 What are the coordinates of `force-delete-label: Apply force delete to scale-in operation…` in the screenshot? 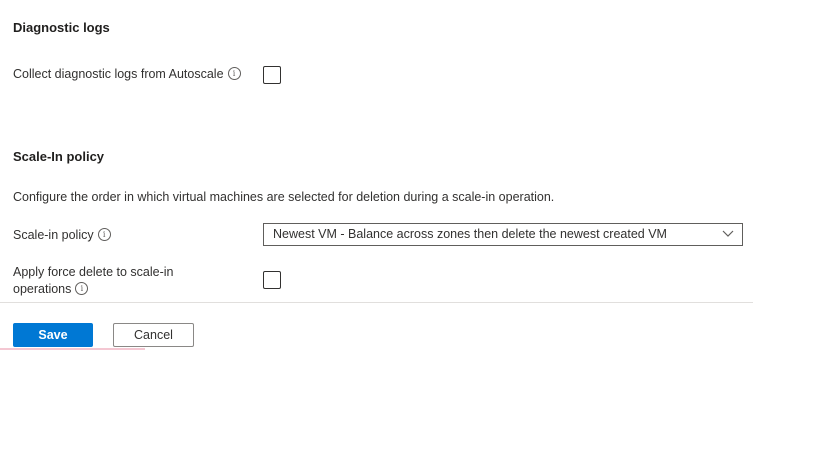 It's located at (93, 281).